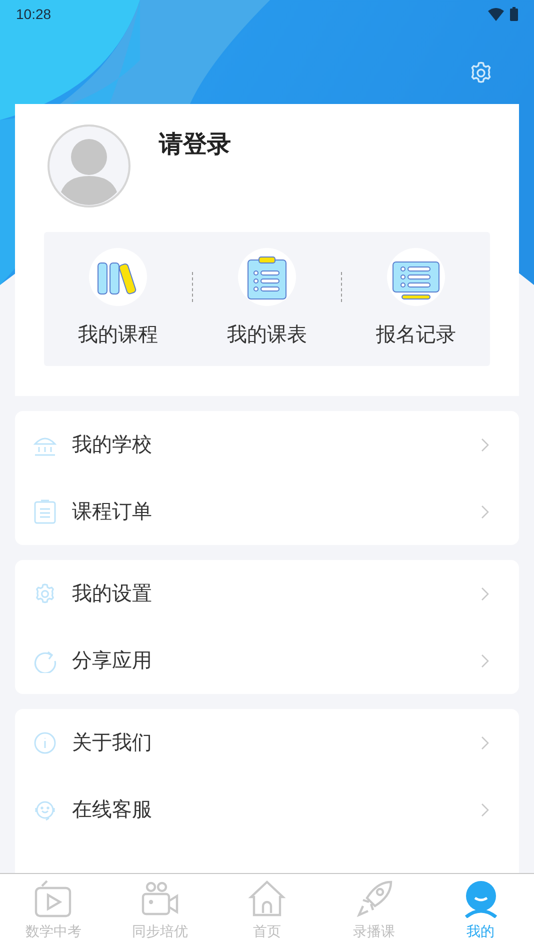 This screenshot has height=950, width=534. What do you see at coordinates (267, 593) in the screenshot?
I see `menu-item: 我的设置` at bounding box center [267, 593].